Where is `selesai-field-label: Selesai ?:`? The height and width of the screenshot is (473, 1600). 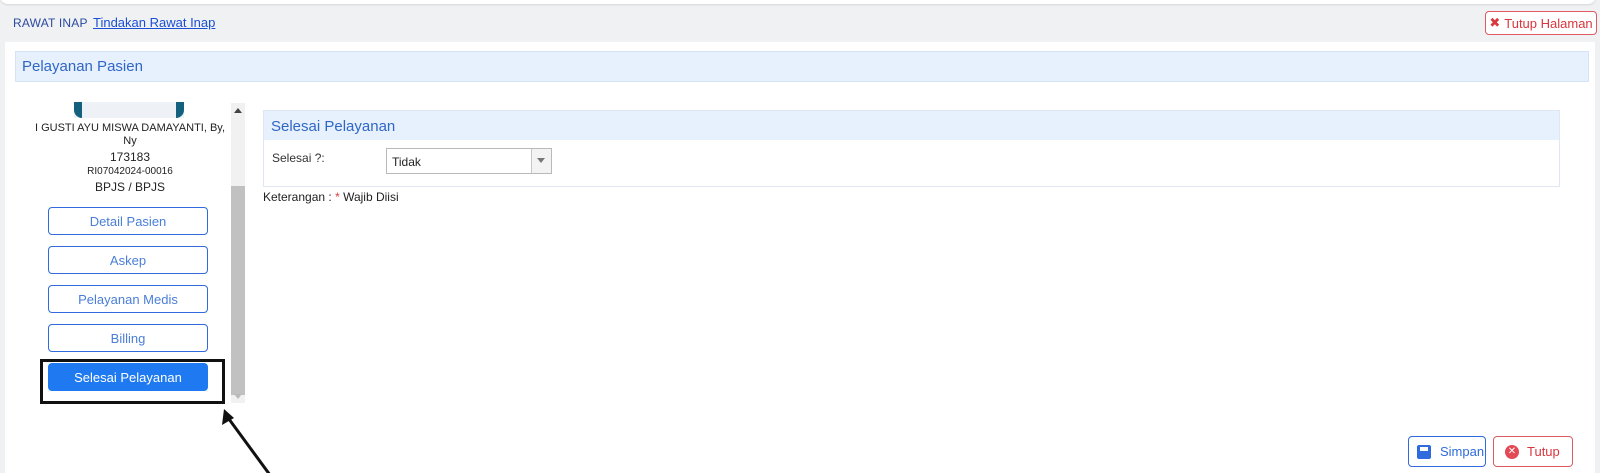
selesai-field-label: Selesai ?: is located at coordinates (298, 158).